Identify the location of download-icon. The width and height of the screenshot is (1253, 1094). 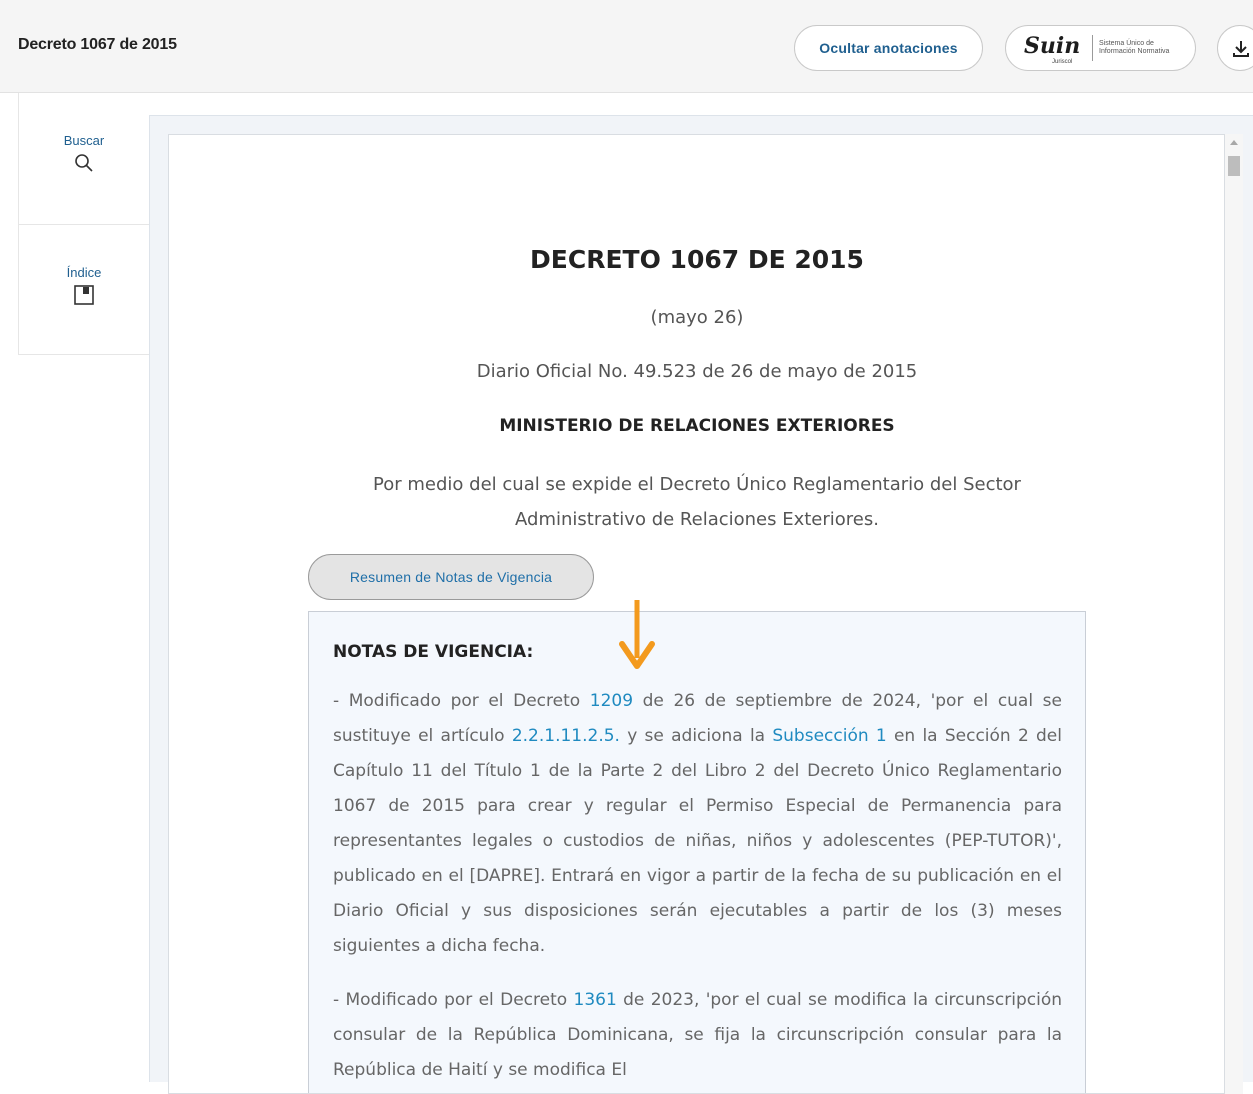
(1241, 49).